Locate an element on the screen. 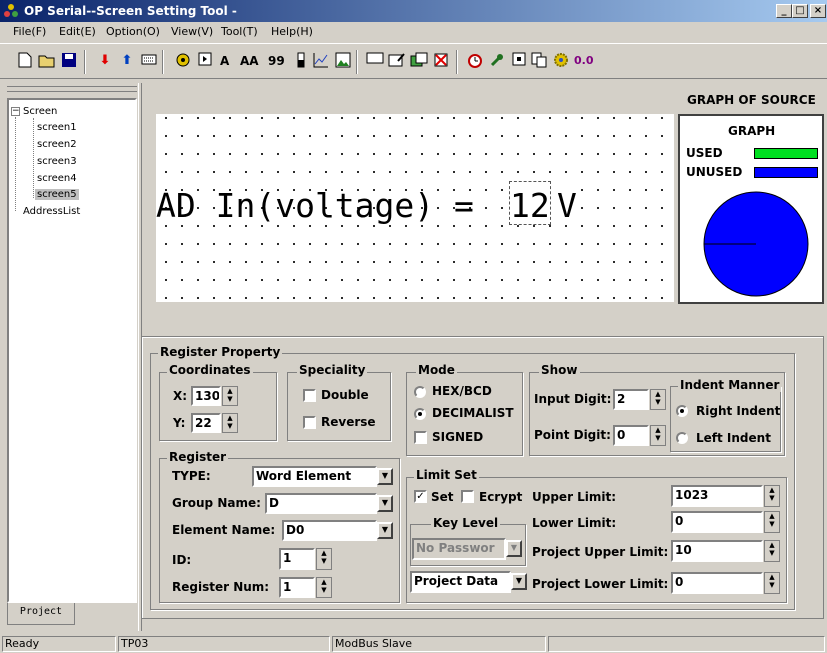  decimalist-radio is located at coordinates (420, 414).